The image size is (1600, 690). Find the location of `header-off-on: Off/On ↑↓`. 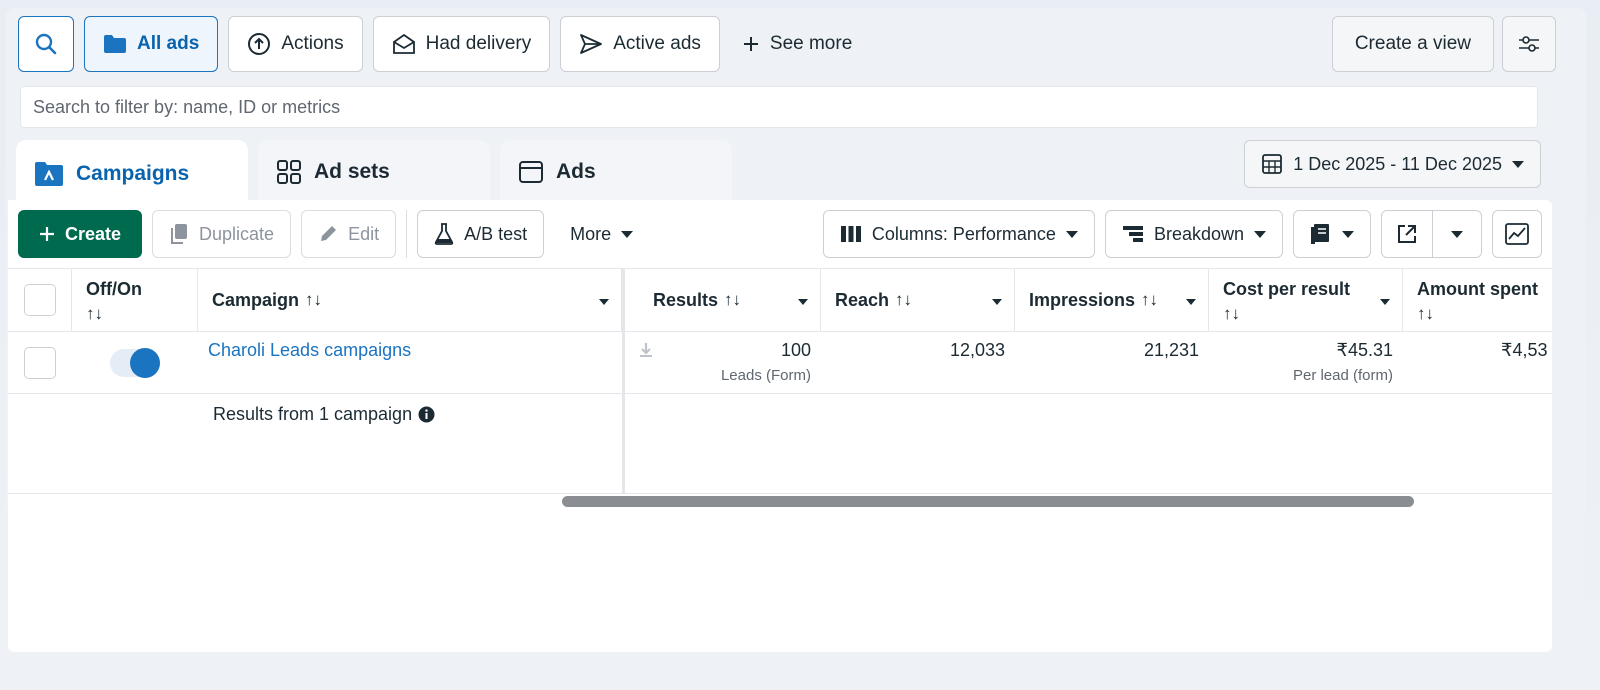

header-off-on: Off/On ↑↓ is located at coordinates (135, 300).